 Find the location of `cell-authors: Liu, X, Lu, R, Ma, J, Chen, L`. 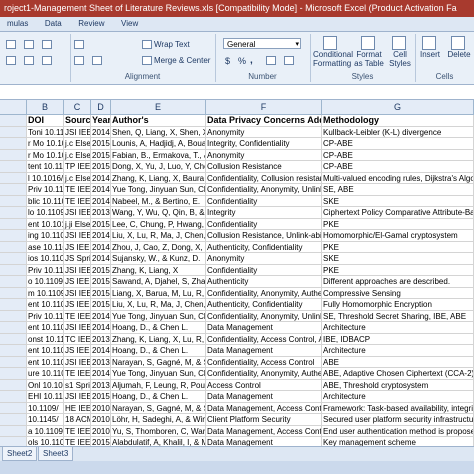

cell-authors: Liu, X, Lu, R, Ma, J, Chen, L is located at coordinates (158, 236).